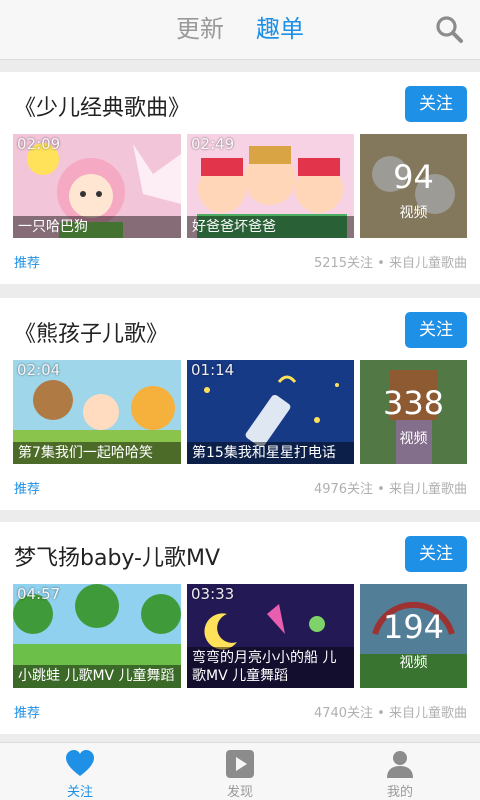 The width and height of the screenshot is (480, 800). Describe the element at coordinates (39, 144) in the screenshot. I see `video-duration: 02:09` at that location.